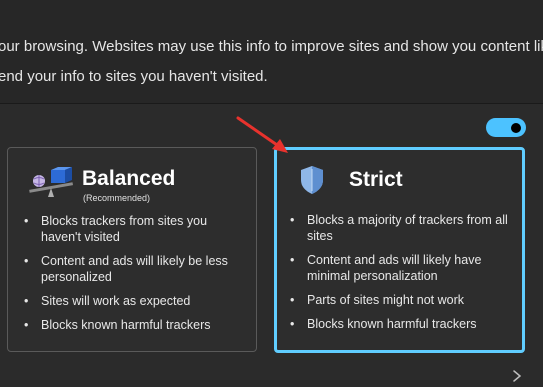 This screenshot has height=387, width=543. Describe the element at coordinates (517, 376) in the screenshot. I see `chevron-right-icon` at that location.